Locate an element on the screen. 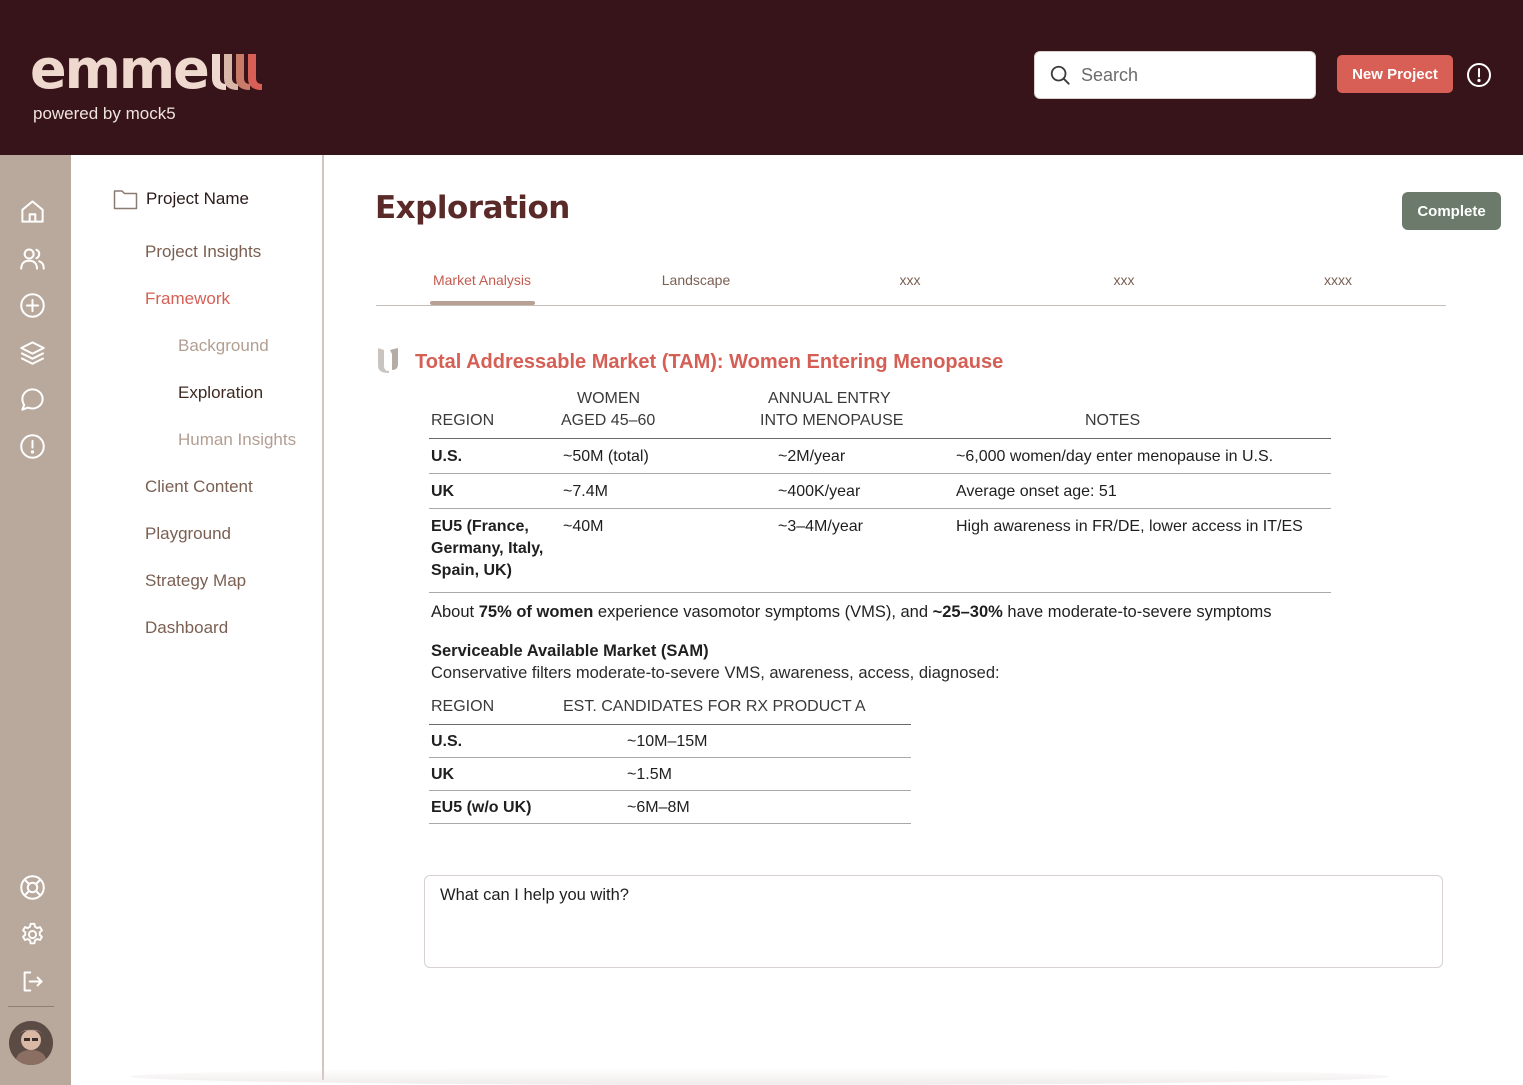 This screenshot has width=1523, height=1085. sidebar-item-exploration: Exploration is located at coordinates (220, 393).